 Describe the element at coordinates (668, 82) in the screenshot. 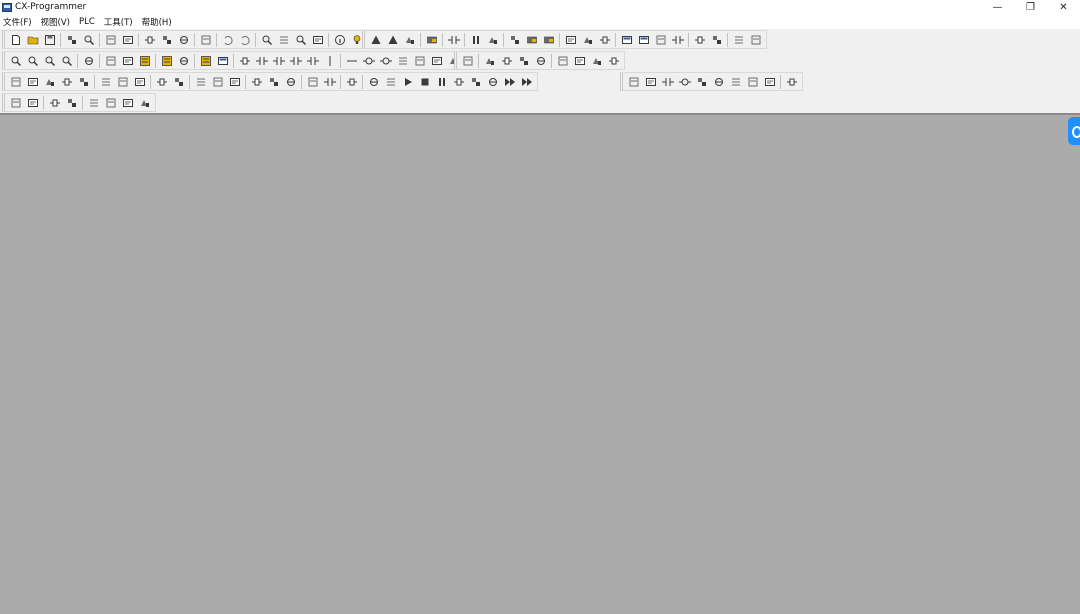

I see `contact-block-icon` at that location.